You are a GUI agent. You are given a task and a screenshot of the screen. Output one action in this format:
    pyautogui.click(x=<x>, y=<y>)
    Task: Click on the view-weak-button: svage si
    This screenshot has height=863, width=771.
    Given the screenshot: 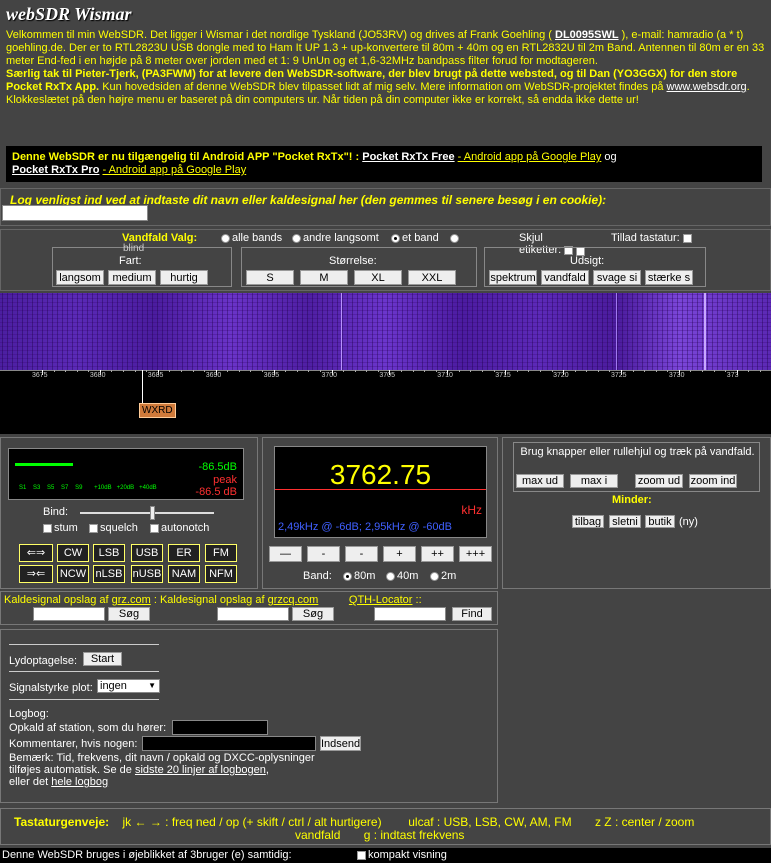 What is the action you would take?
    pyautogui.click(x=617, y=277)
    